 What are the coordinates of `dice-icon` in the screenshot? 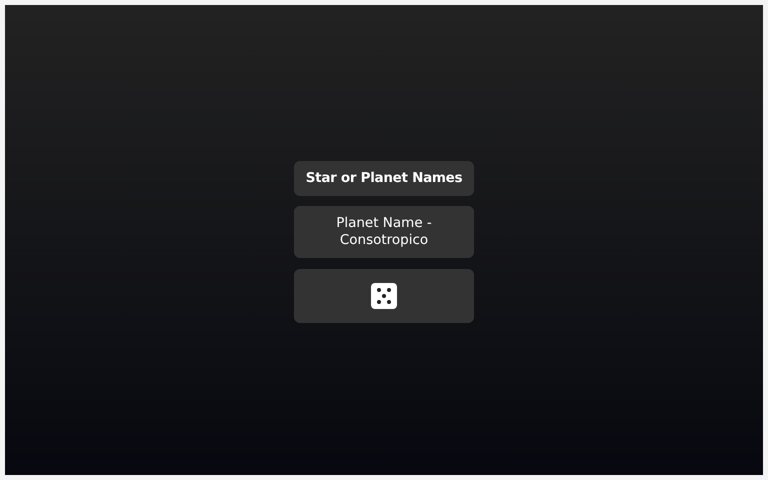 It's located at (384, 296).